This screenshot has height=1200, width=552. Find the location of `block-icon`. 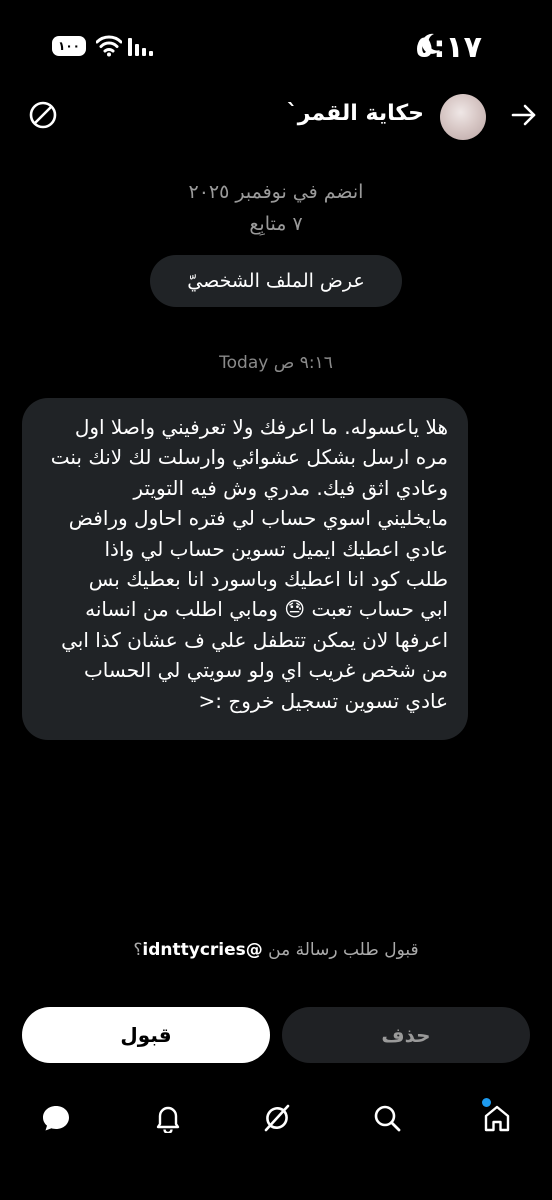

block-icon is located at coordinates (43, 115).